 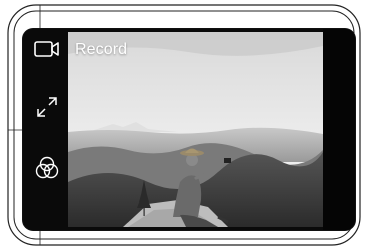 What do you see at coordinates (47, 107) in the screenshot?
I see `expand-icon` at bounding box center [47, 107].